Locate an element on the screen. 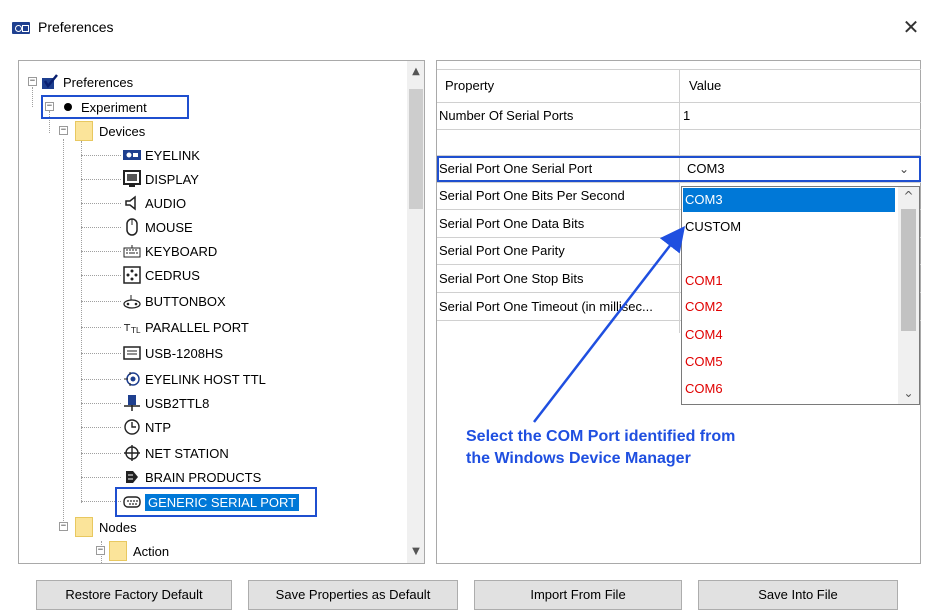 This screenshot has height=615, width=928. import-from-file-button: Import From File is located at coordinates (578, 595).